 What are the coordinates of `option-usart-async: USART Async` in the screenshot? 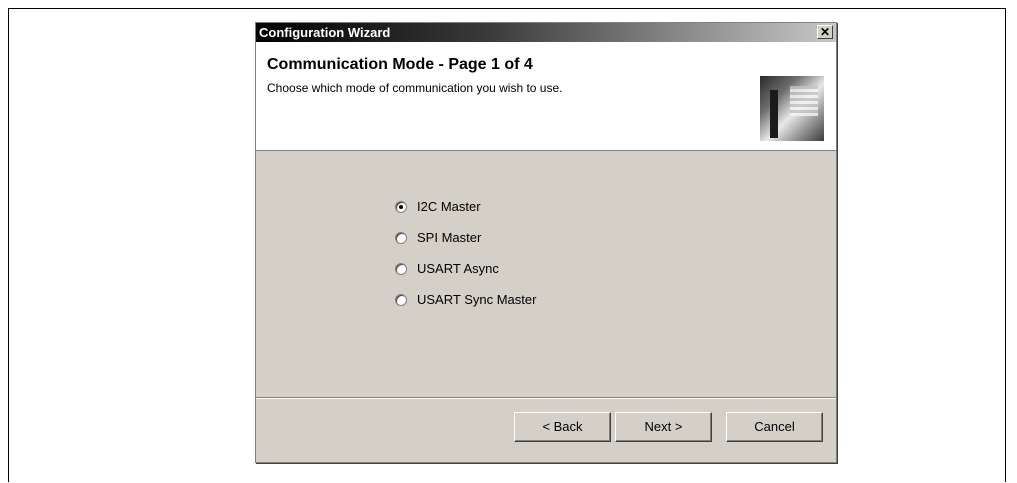 It's located at (465, 275).